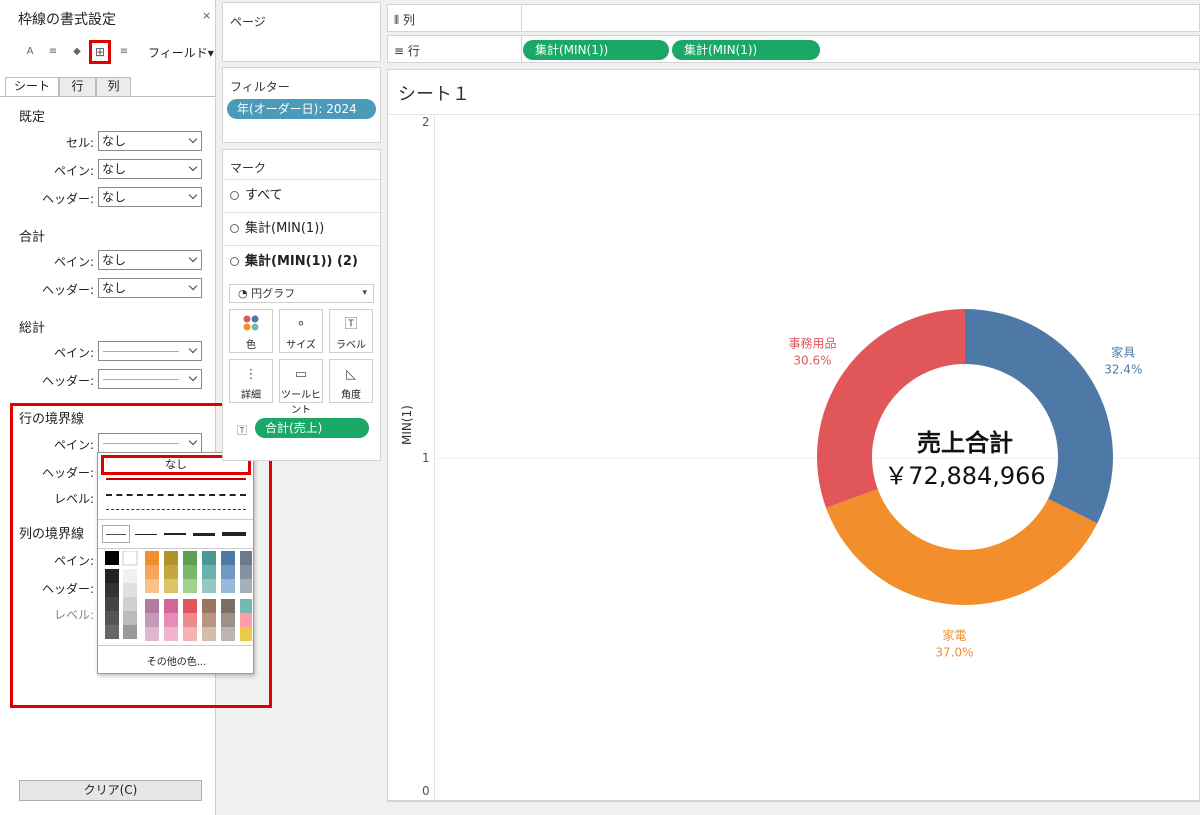 This screenshot has height=815, width=1200. I want to click on grand-total-header-dropdown, so click(150, 379).